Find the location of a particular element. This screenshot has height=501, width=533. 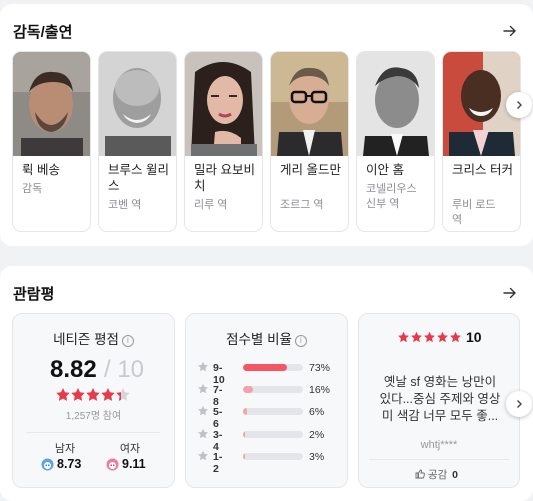

person-name: 뤽 베송 is located at coordinates (41, 170).